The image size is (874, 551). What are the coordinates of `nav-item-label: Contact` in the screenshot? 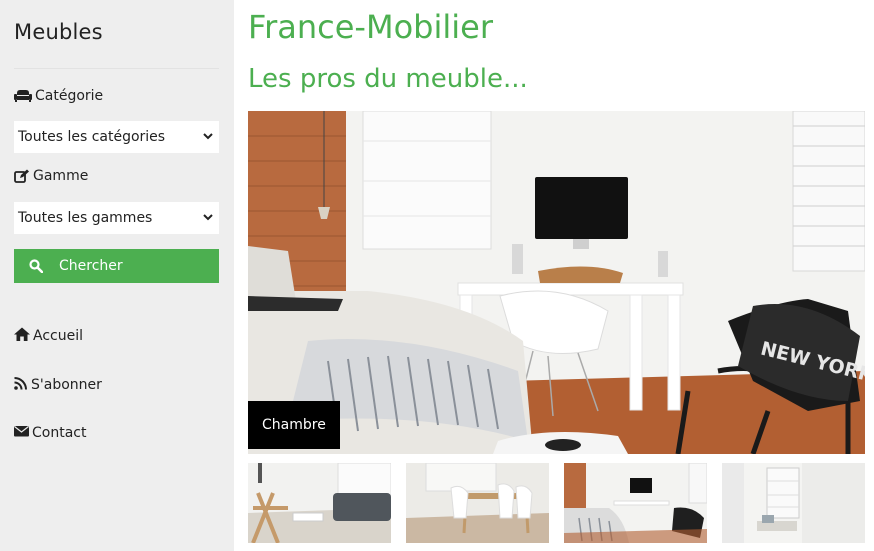 It's located at (59, 433).